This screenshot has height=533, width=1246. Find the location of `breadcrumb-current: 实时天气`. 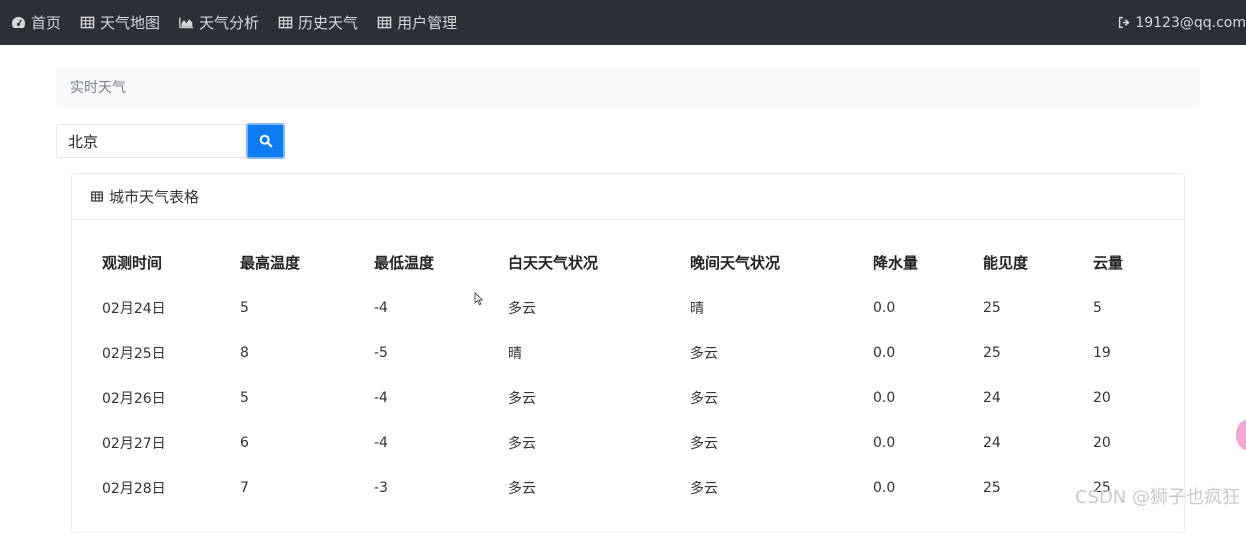

breadcrumb-current: 实时天气 is located at coordinates (98, 88).